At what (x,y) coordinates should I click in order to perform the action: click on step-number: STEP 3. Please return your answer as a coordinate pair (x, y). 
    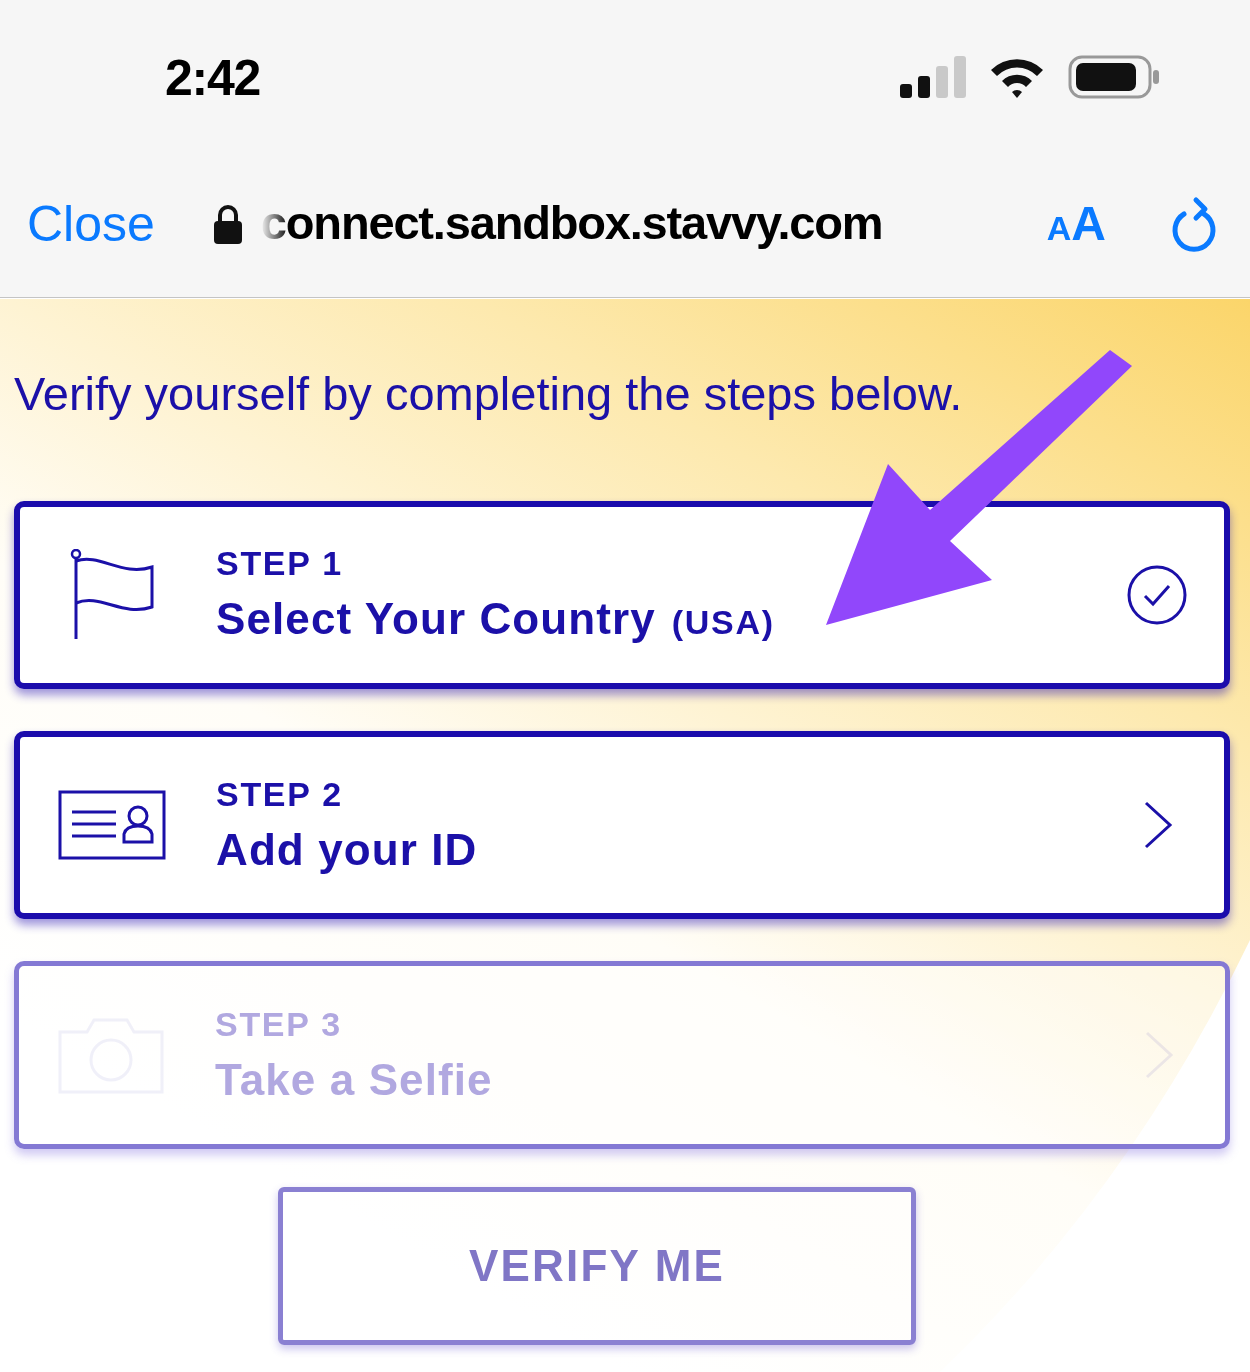
    Looking at the image, I should click on (279, 1025).